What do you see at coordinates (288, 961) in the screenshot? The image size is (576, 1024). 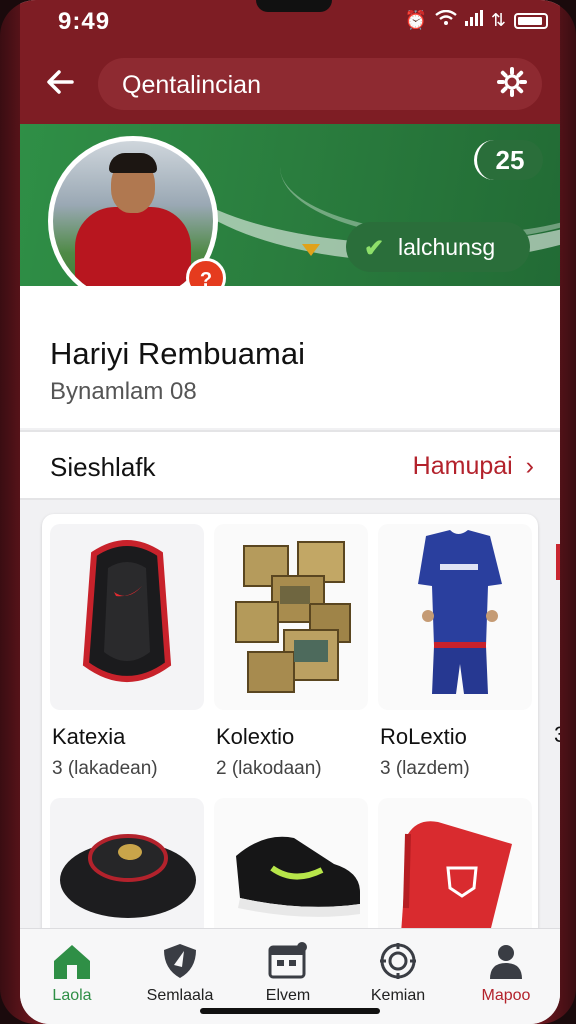 I see `calendar-icon` at bounding box center [288, 961].